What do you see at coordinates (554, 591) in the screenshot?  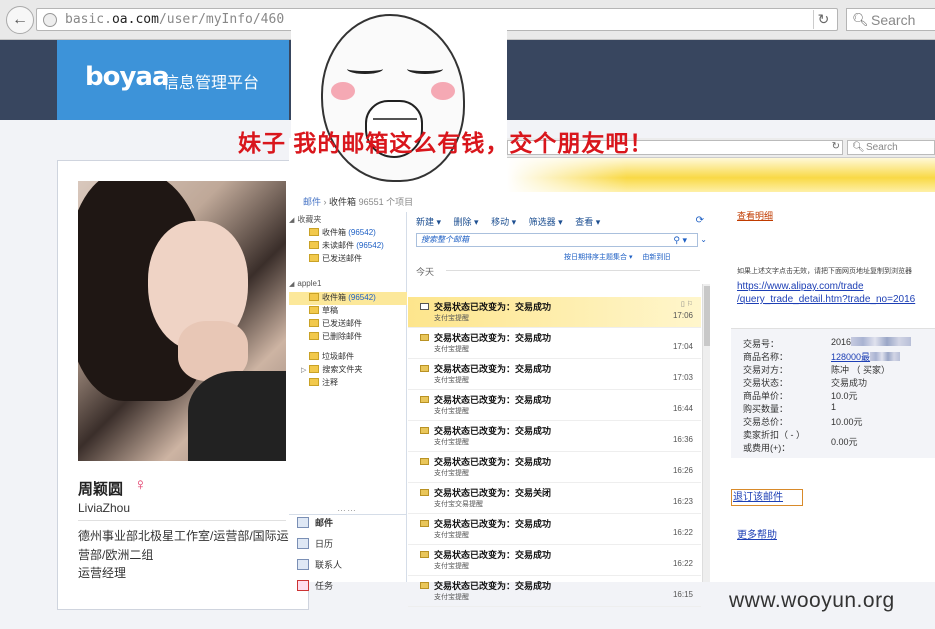 I see `mail-item: 交易状态已改变为：交易成功 支付宝提醒 16:15` at bounding box center [554, 591].